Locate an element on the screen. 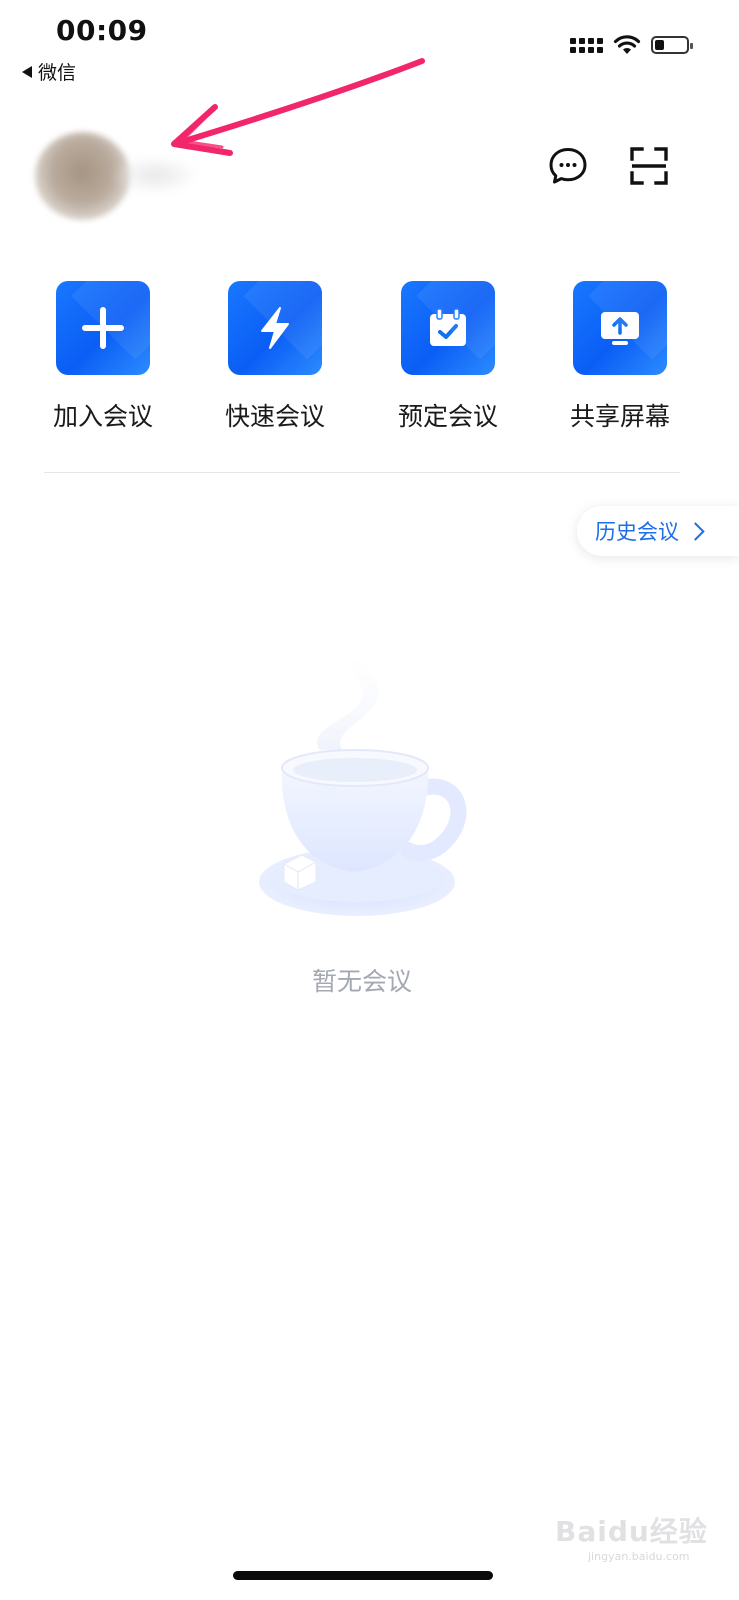 The height and width of the screenshot is (1600, 739). annotation-arrow-icon is located at coordinates (298, 107).